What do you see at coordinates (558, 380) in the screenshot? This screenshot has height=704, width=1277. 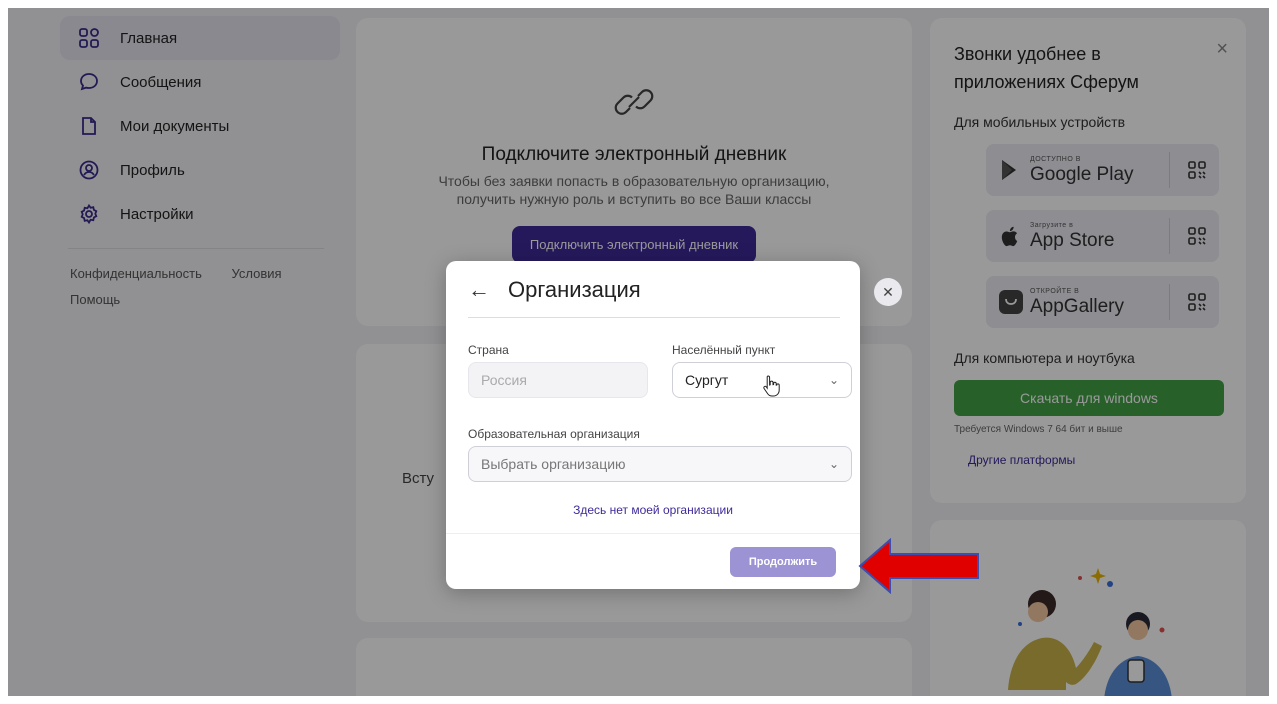 I see `country-field: Россия` at bounding box center [558, 380].